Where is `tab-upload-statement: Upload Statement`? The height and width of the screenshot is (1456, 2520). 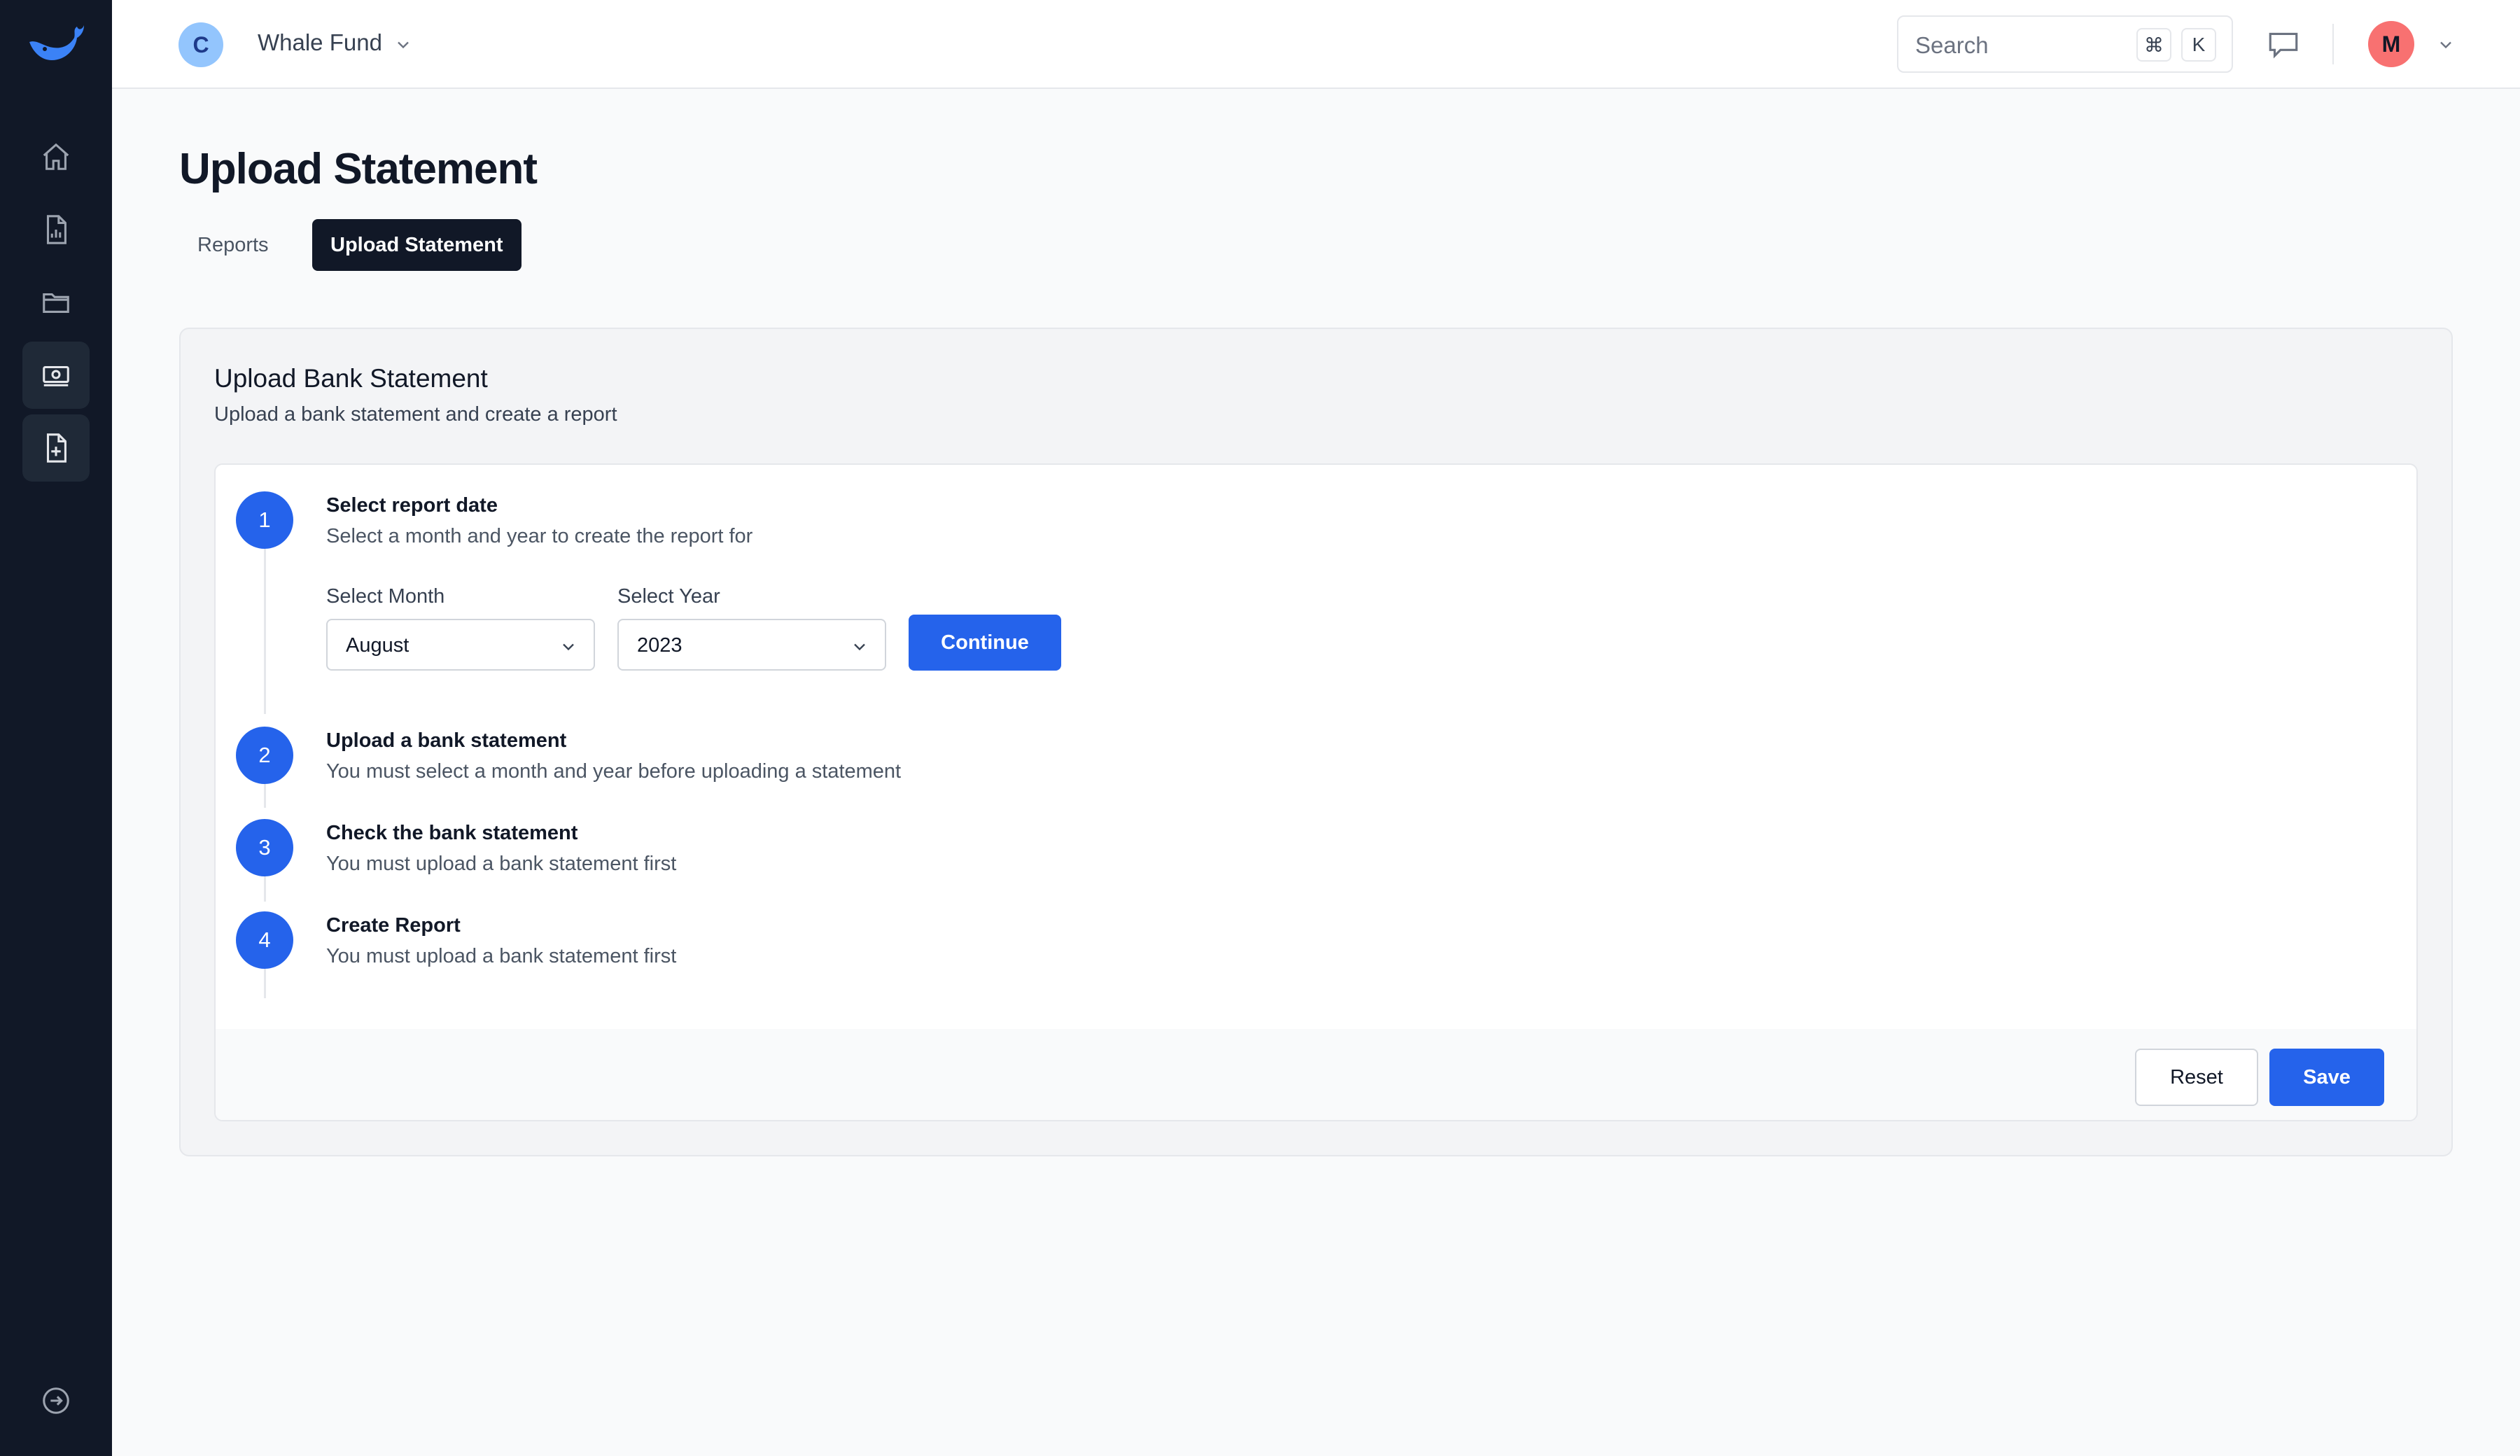 tab-upload-statement: Upload Statement is located at coordinates (417, 245).